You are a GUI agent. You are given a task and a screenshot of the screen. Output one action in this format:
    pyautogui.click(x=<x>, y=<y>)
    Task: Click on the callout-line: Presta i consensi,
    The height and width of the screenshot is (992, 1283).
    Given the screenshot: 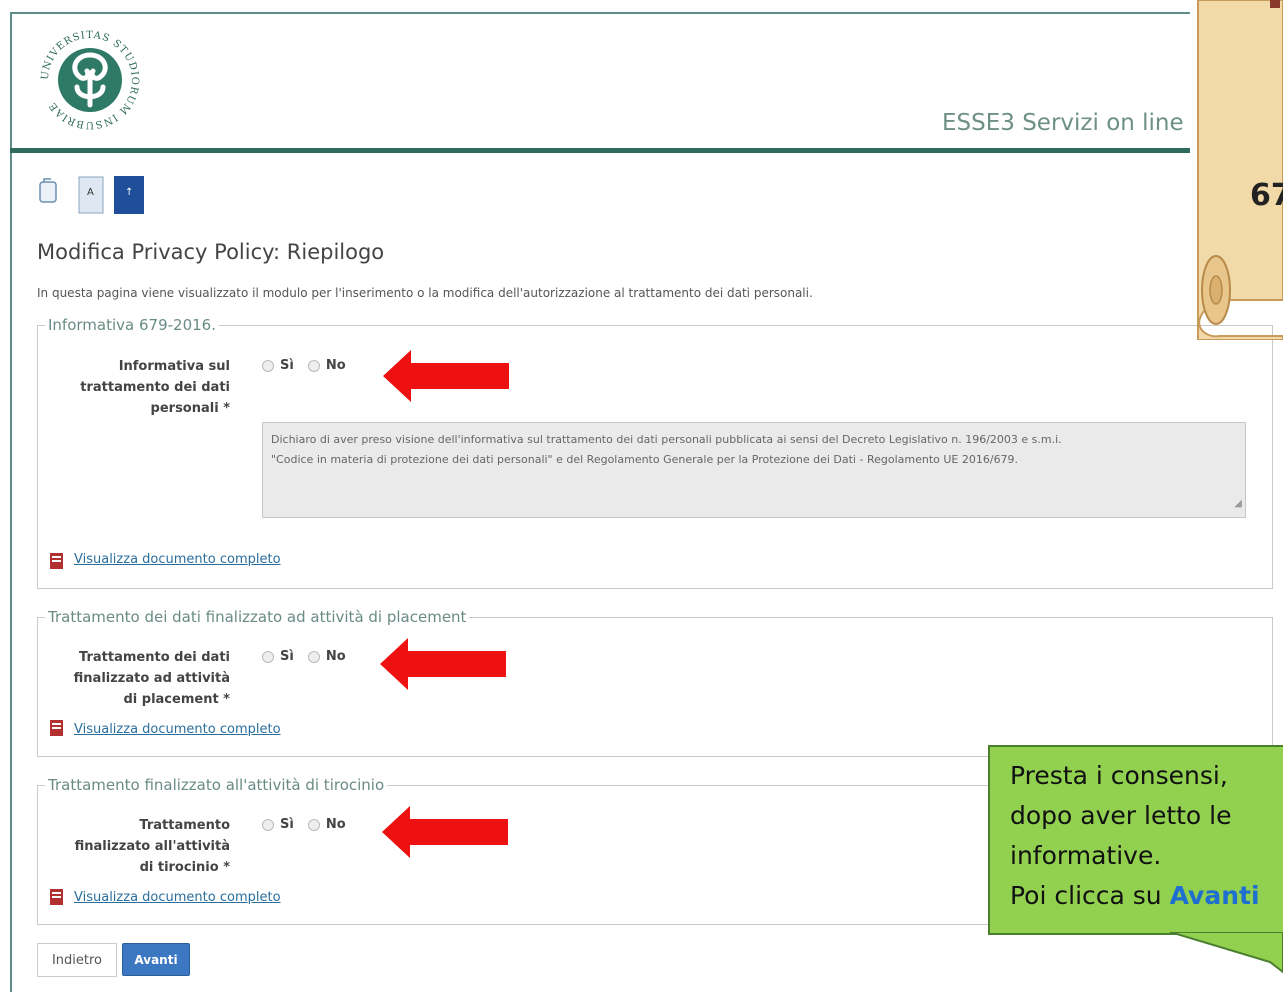 What is the action you would take?
    pyautogui.click(x=1119, y=775)
    